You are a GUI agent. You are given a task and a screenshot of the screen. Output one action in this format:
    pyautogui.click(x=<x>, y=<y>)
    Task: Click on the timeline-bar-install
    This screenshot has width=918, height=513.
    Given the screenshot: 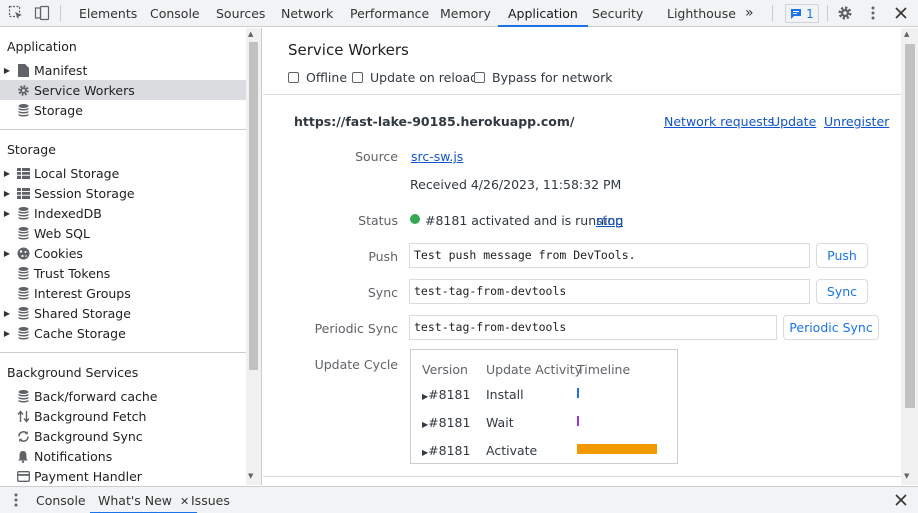 What is the action you would take?
    pyautogui.click(x=578, y=393)
    